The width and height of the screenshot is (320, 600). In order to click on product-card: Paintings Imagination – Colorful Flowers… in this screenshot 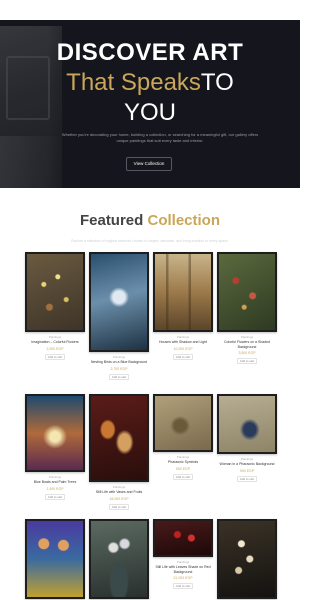, I will do `click(55, 306)`.